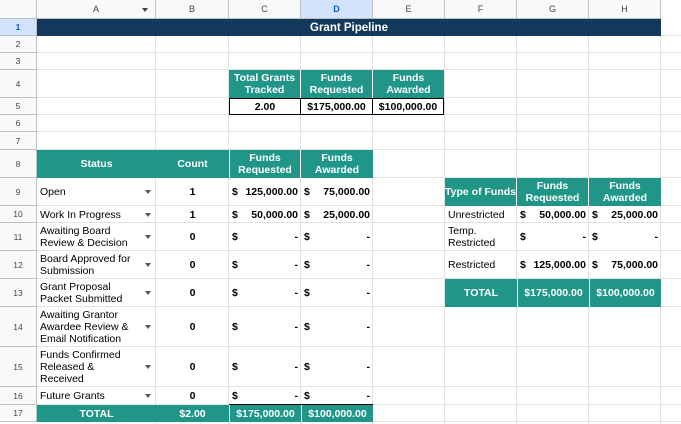  What do you see at coordinates (553, 293) in the screenshot?
I see `type-total-requested: $175,000.00` at bounding box center [553, 293].